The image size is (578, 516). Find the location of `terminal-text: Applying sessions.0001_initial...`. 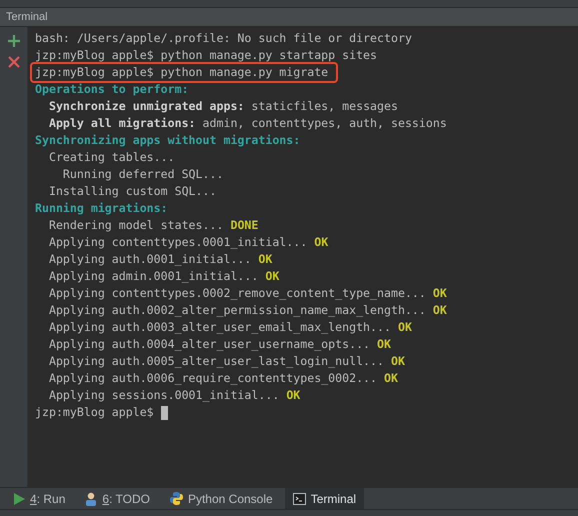

terminal-text: Applying sessions.0001_initial... is located at coordinates (164, 395).